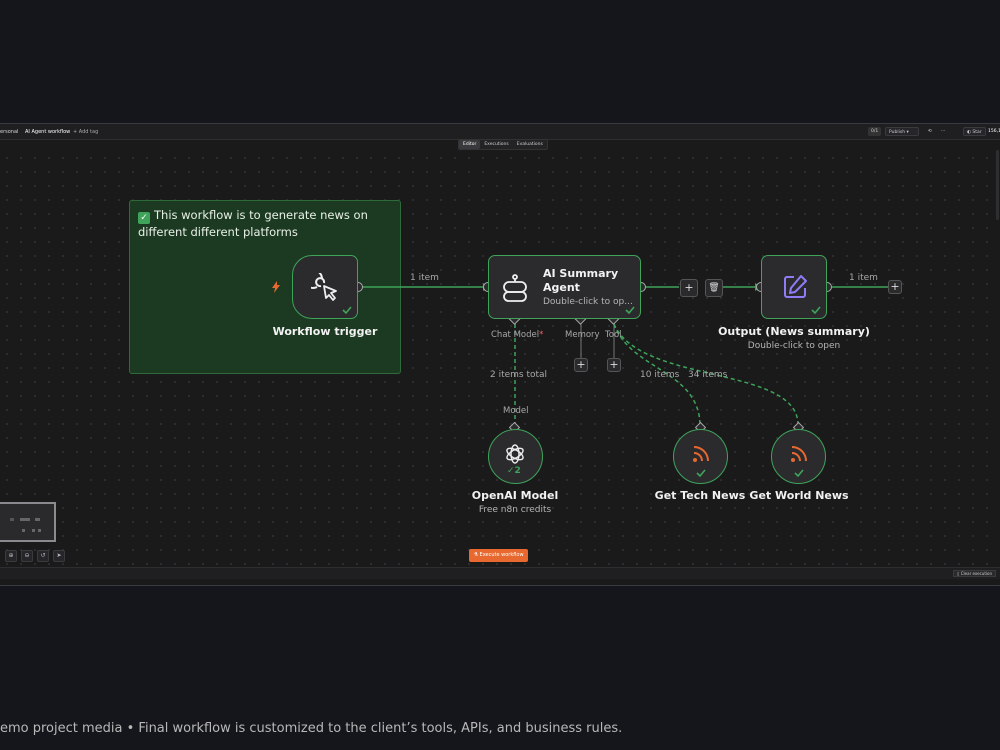 Image resolution: width=1000 pixels, height=750 pixels. What do you see at coordinates (581, 365) in the screenshot?
I see `add-memory-button: +` at bounding box center [581, 365].